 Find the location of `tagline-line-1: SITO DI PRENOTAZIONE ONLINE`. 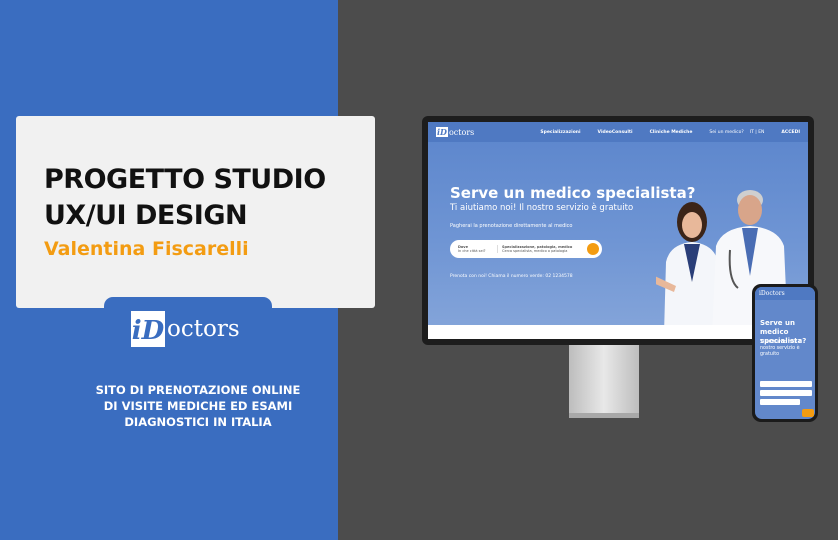

tagline-line-1: SITO DI PRENOTAZIONE ONLINE is located at coordinates (198, 390).